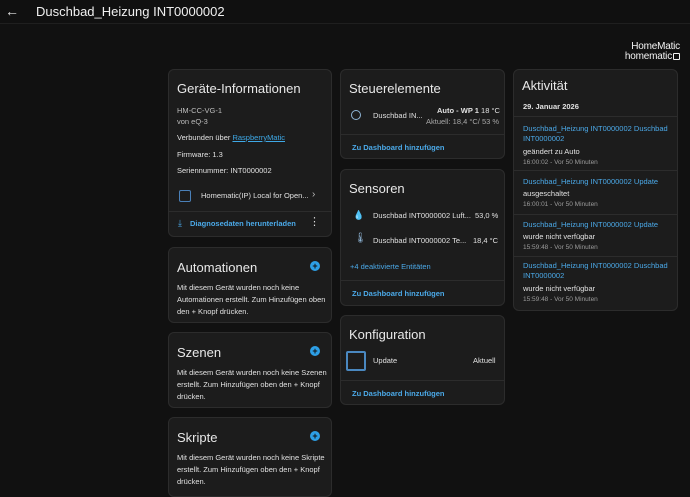 This screenshot has width=690, height=497. I want to click on logo-box-icon, so click(676, 56).